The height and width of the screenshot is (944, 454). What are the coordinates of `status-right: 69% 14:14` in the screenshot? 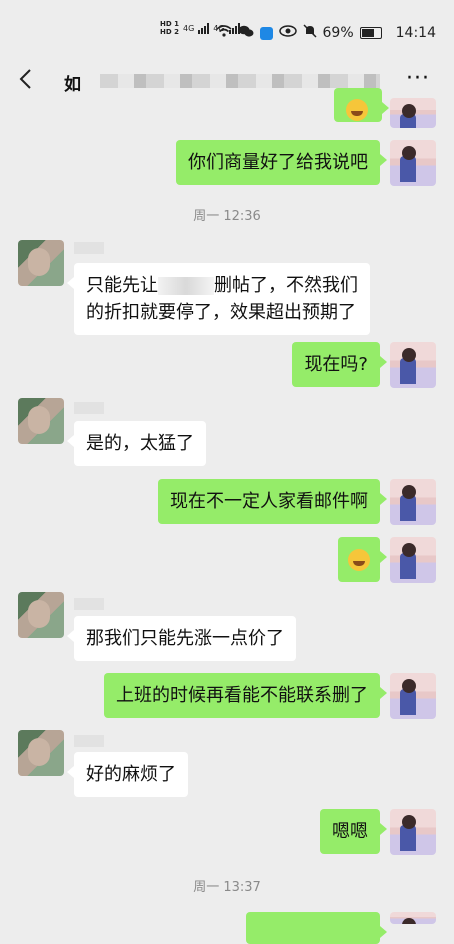 It's located at (325, 33).